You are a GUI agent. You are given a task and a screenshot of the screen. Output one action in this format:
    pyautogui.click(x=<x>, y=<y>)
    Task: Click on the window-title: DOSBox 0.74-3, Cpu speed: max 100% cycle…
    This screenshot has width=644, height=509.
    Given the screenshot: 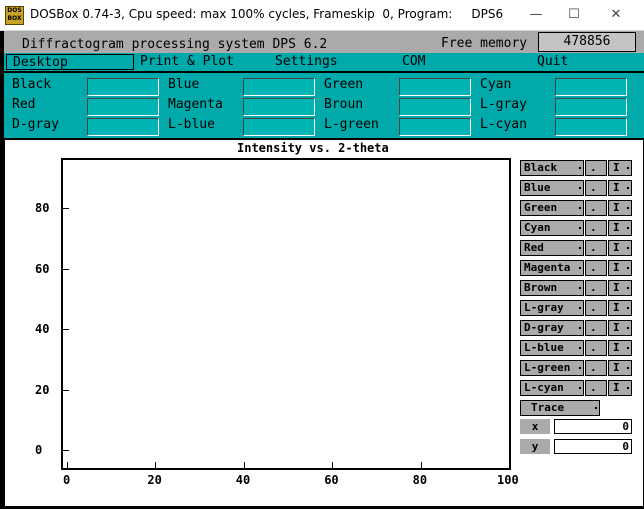 What is the action you would take?
    pyautogui.click(x=267, y=14)
    